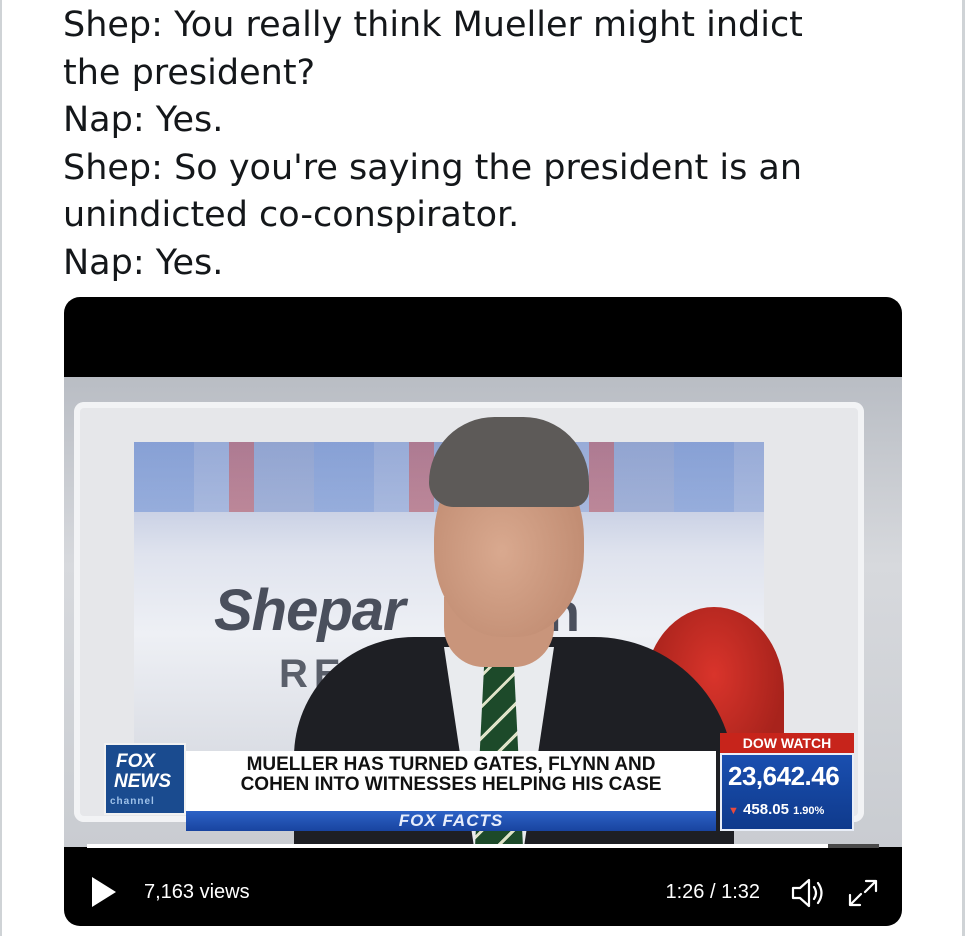 The image size is (965, 936). What do you see at coordinates (809, 811) in the screenshot?
I see `dow-change-percent: 1.90%` at bounding box center [809, 811].